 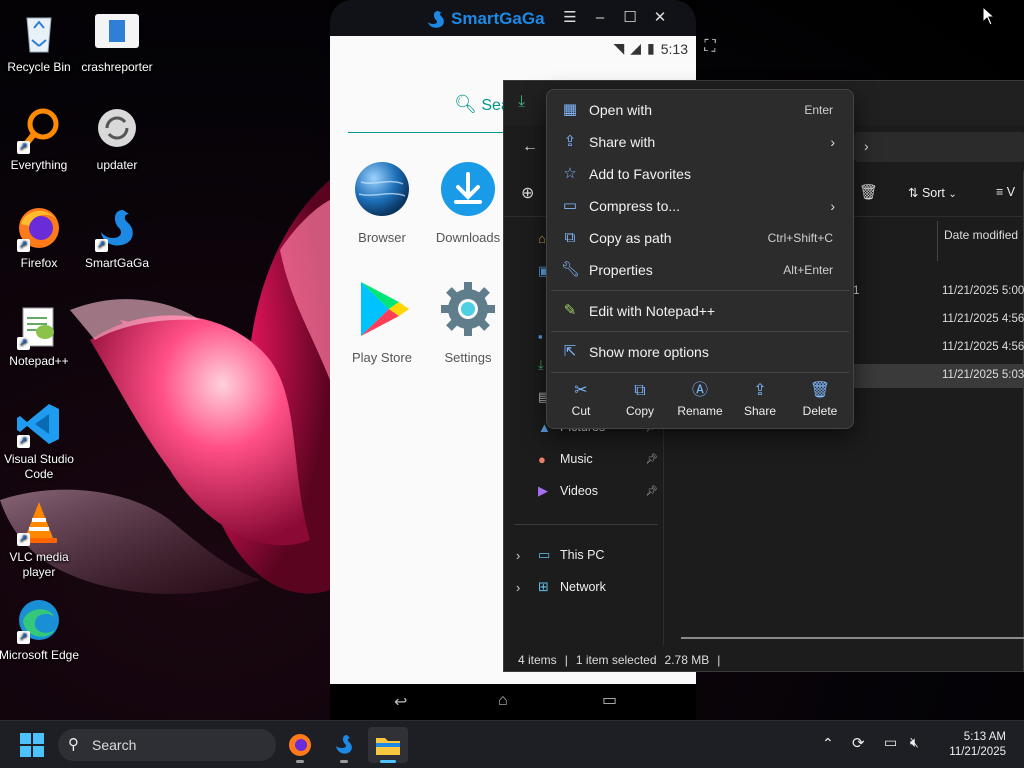 What do you see at coordinates (117, 228) in the screenshot?
I see `smartgaga-swan-icon: ↗` at bounding box center [117, 228].